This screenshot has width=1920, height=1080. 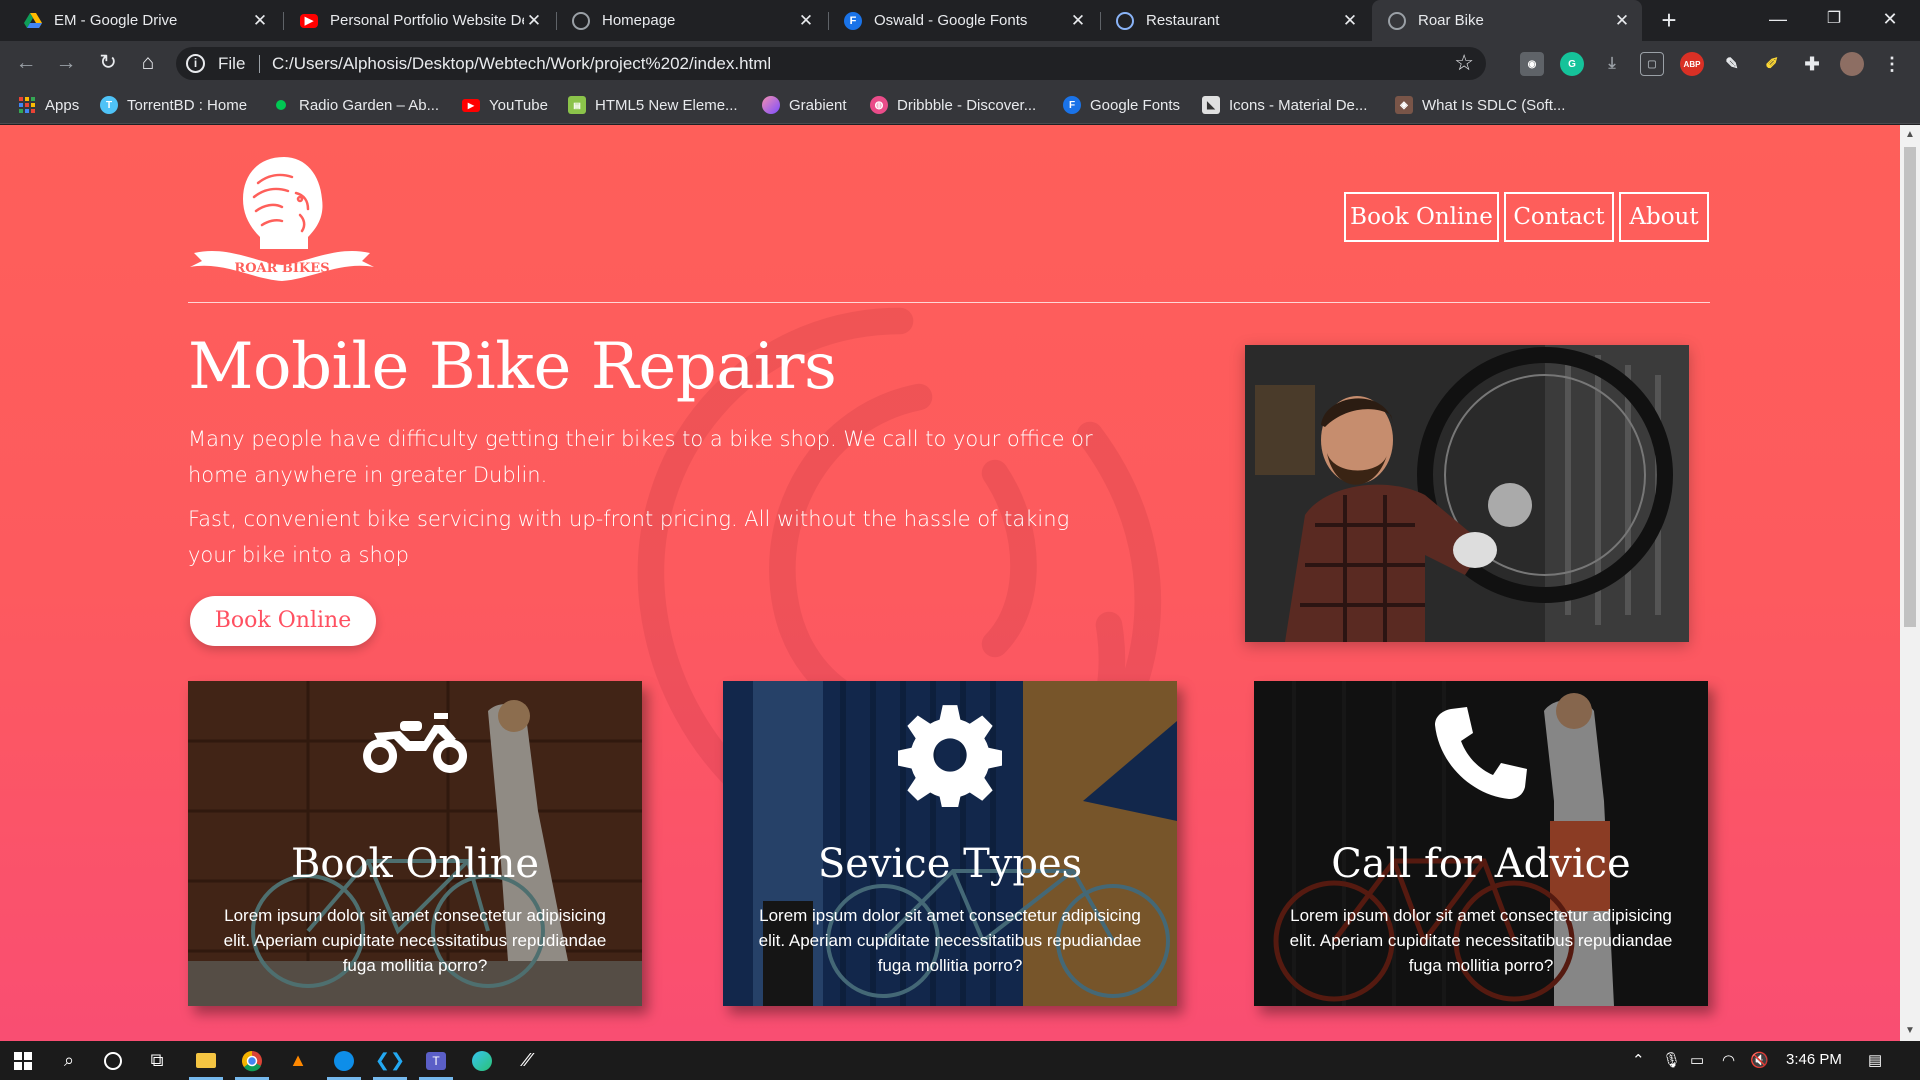 What do you see at coordinates (113, 1060) in the screenshot?
I see `cortana-icon` at bounding box center [113, 1060].